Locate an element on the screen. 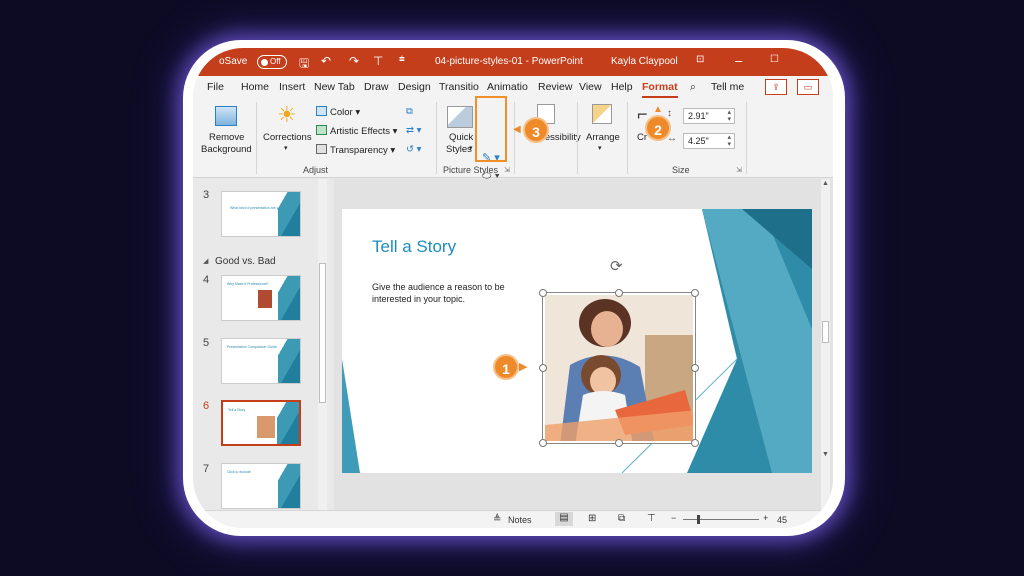  resize-handle-right is located at coordinates (695, 368).